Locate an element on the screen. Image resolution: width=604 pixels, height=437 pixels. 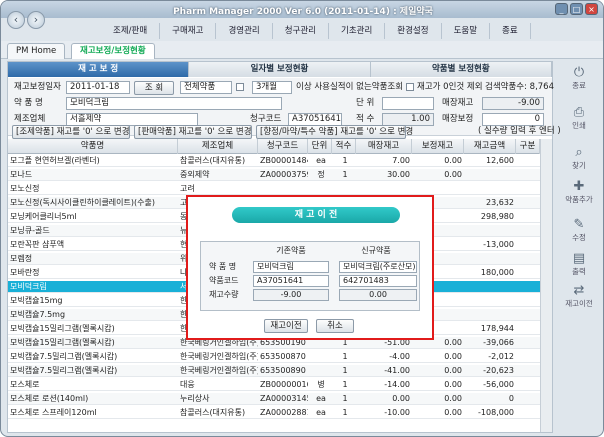
header-drug: 약품명 is located at coordinates (93, 146).